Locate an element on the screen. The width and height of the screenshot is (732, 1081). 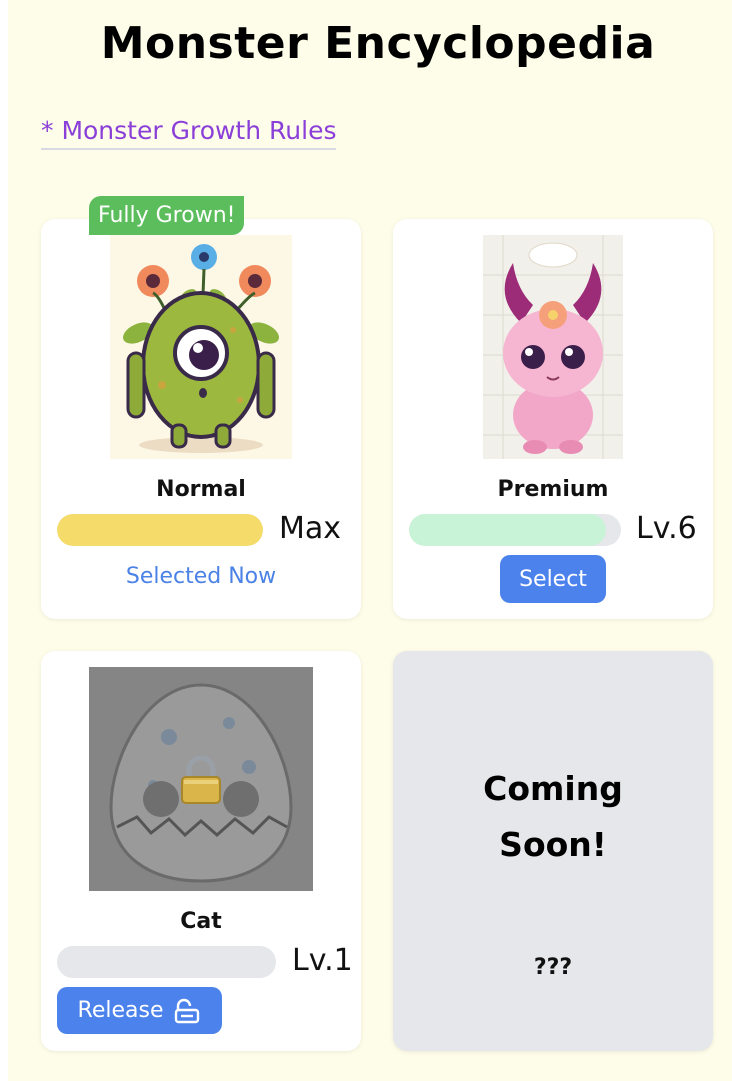
coming-soon-line-2: Soon! is located at coordinates (553, 844).